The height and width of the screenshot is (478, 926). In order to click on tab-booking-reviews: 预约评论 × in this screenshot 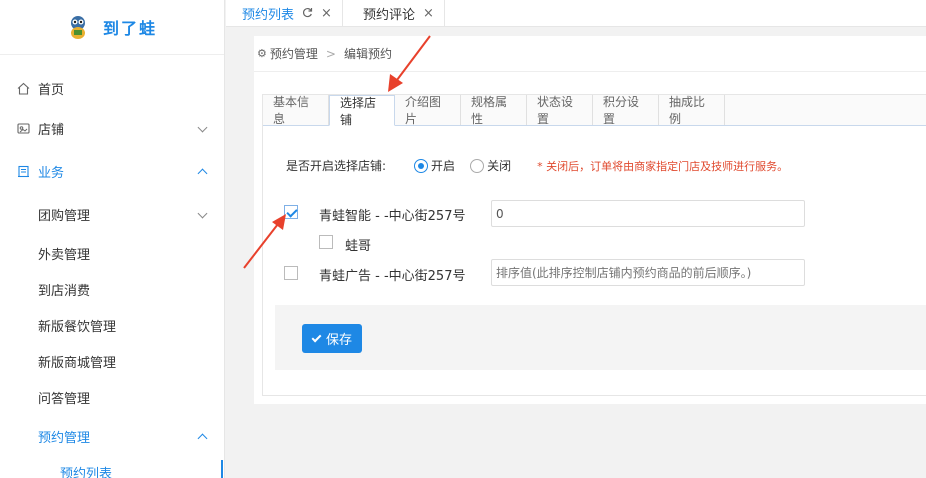, I will do `click(396, 13)`.